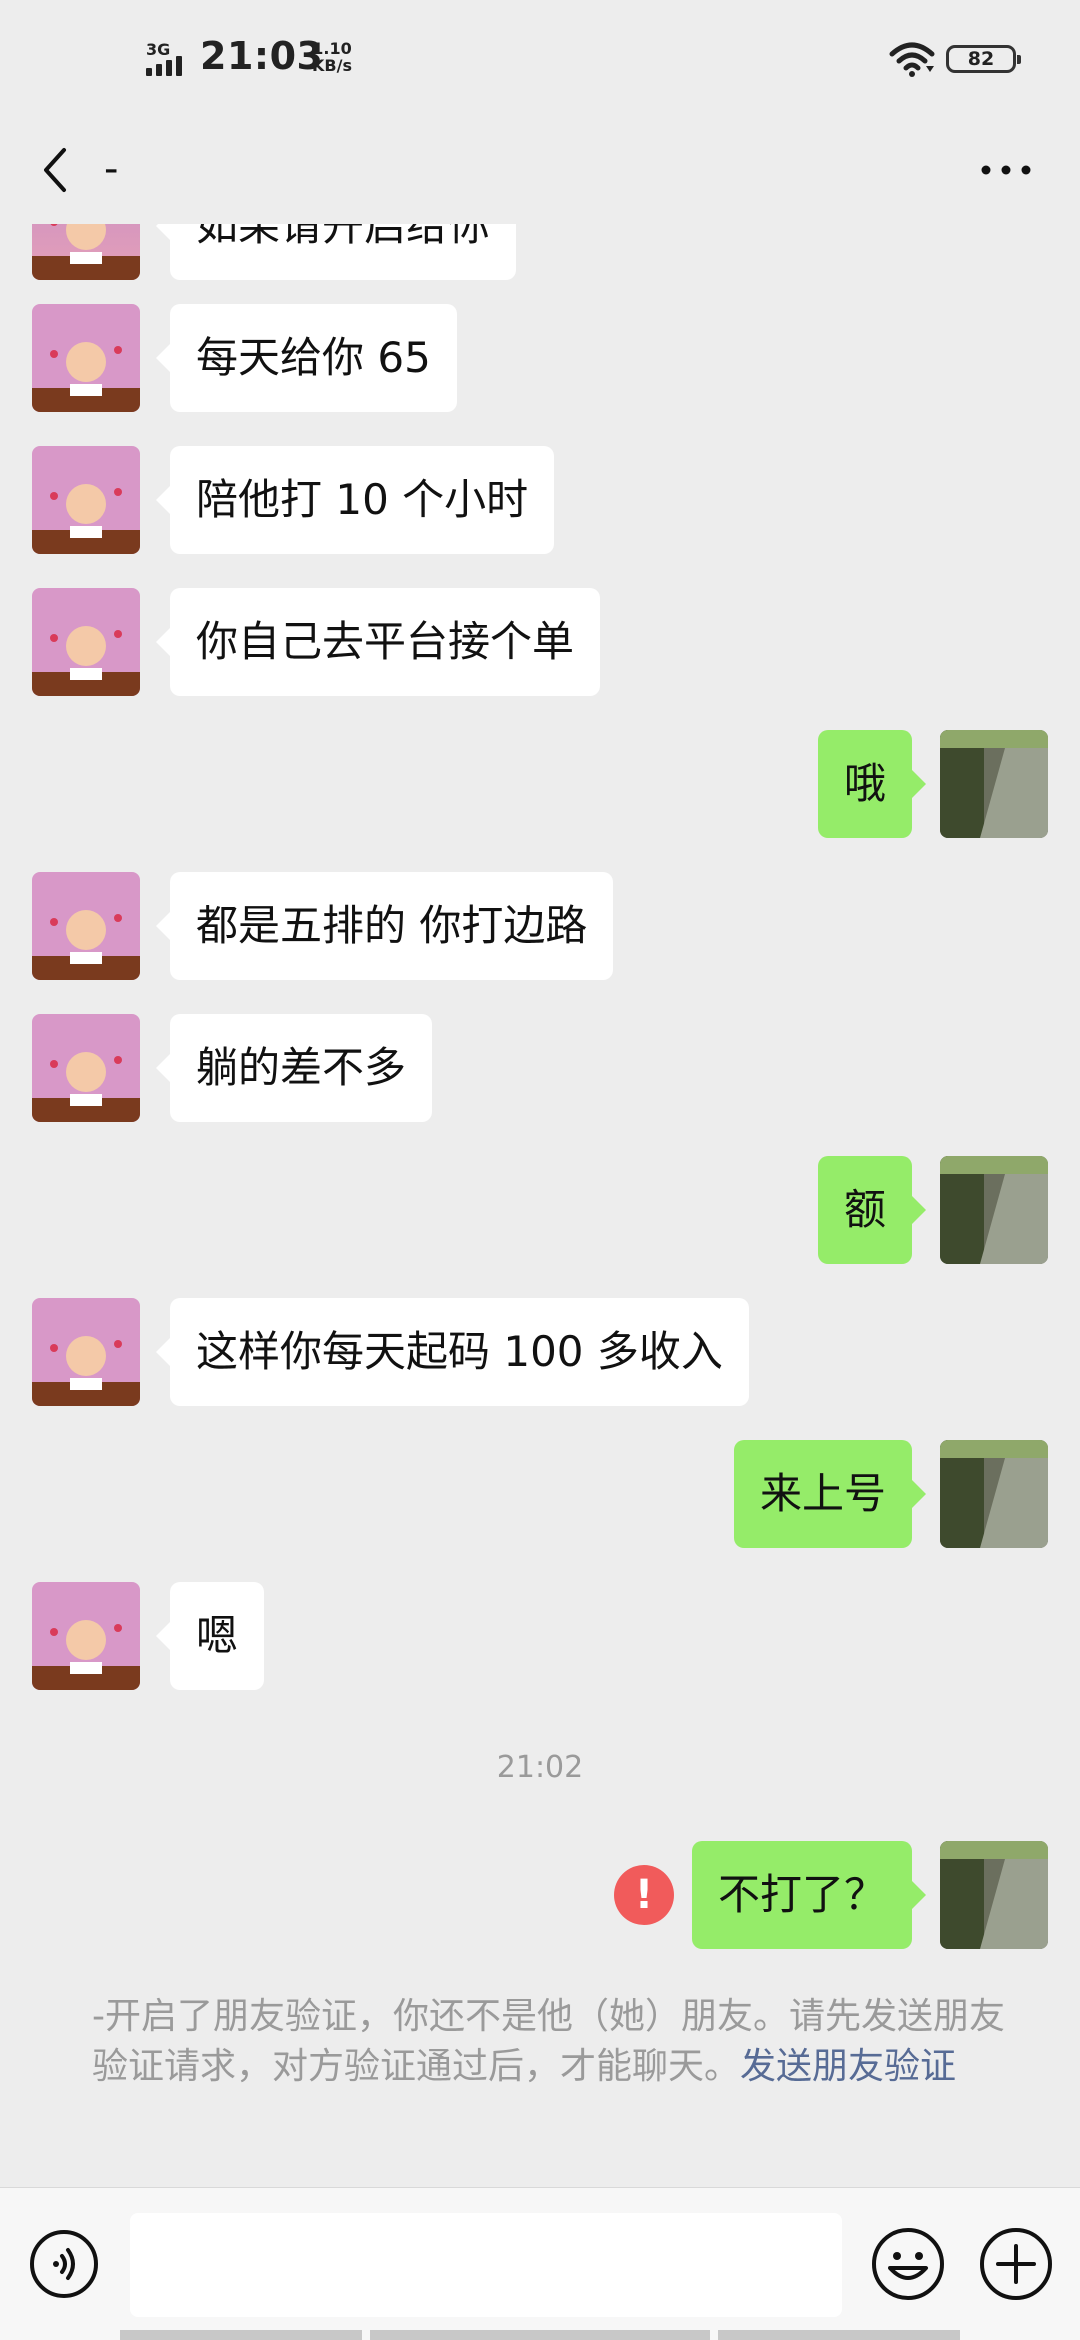 The image size is (1080, 2340). I want to click on more-dots-icon, so click(1006, 170).